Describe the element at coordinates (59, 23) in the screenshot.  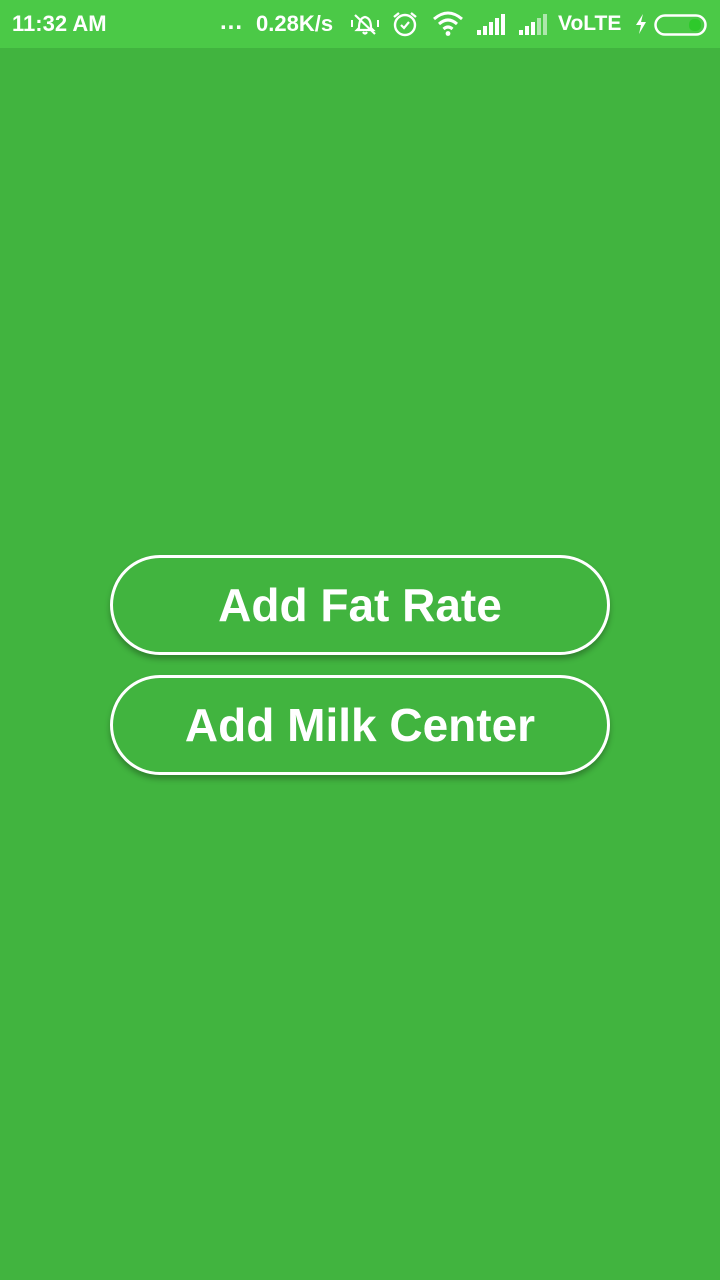
I see `status-time: 11:32 AM` at that location.